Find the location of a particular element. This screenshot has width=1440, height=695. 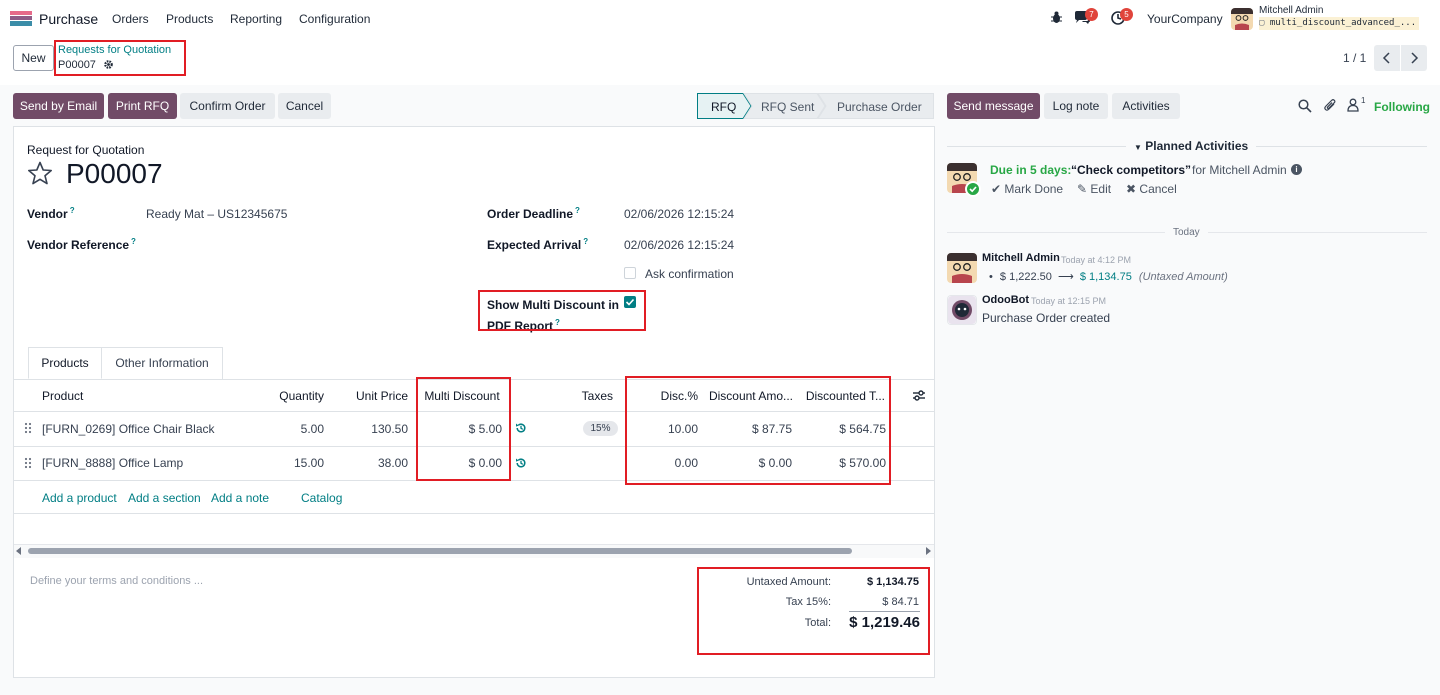

row-quantity: 5.00 is located at coordinates (282, 429).